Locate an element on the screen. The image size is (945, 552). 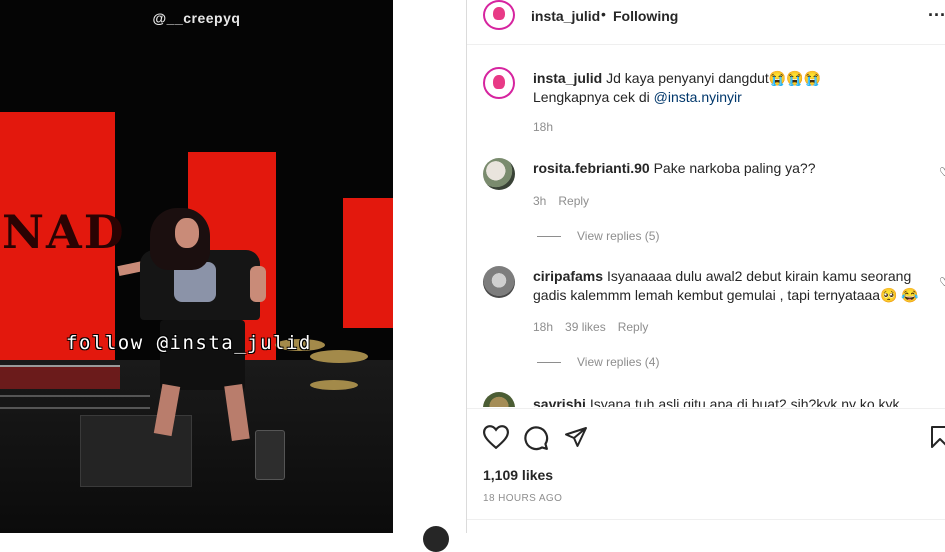
author-avatar is located at coordinates (499, 15).